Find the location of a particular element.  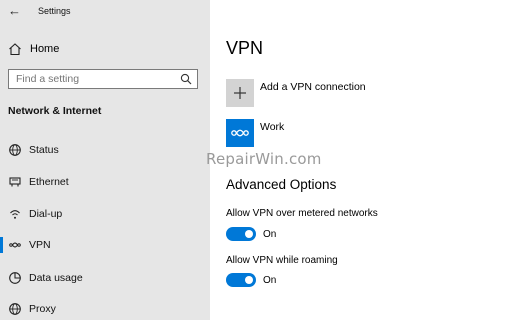

sidebar-item-dialup: Dial-up is located at coordinates (105, 214).